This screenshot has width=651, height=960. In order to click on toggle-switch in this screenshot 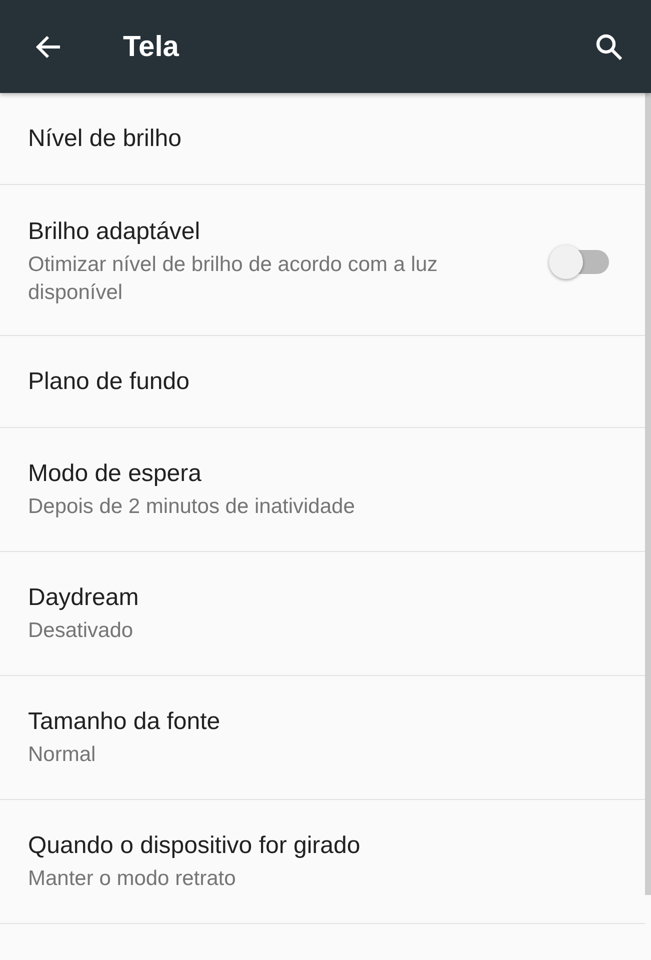, I will do `click(580, 262)`.